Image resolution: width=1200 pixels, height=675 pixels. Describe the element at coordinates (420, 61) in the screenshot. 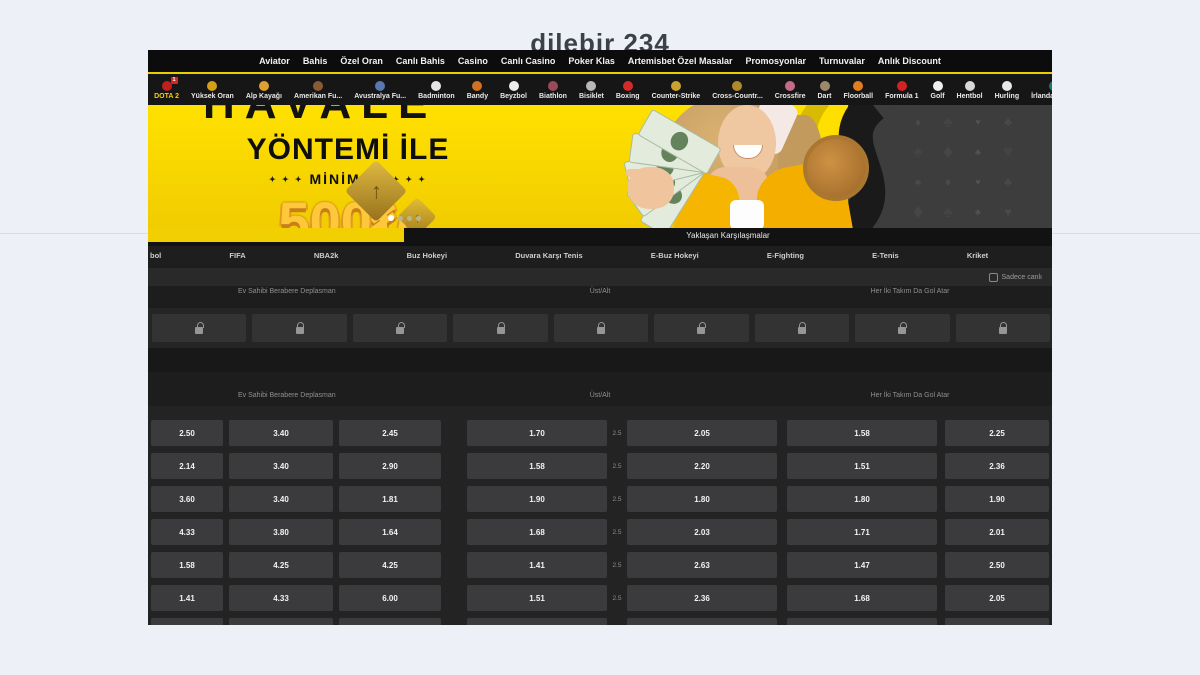

I see `nav-item: Canlı Bahis` at that location.